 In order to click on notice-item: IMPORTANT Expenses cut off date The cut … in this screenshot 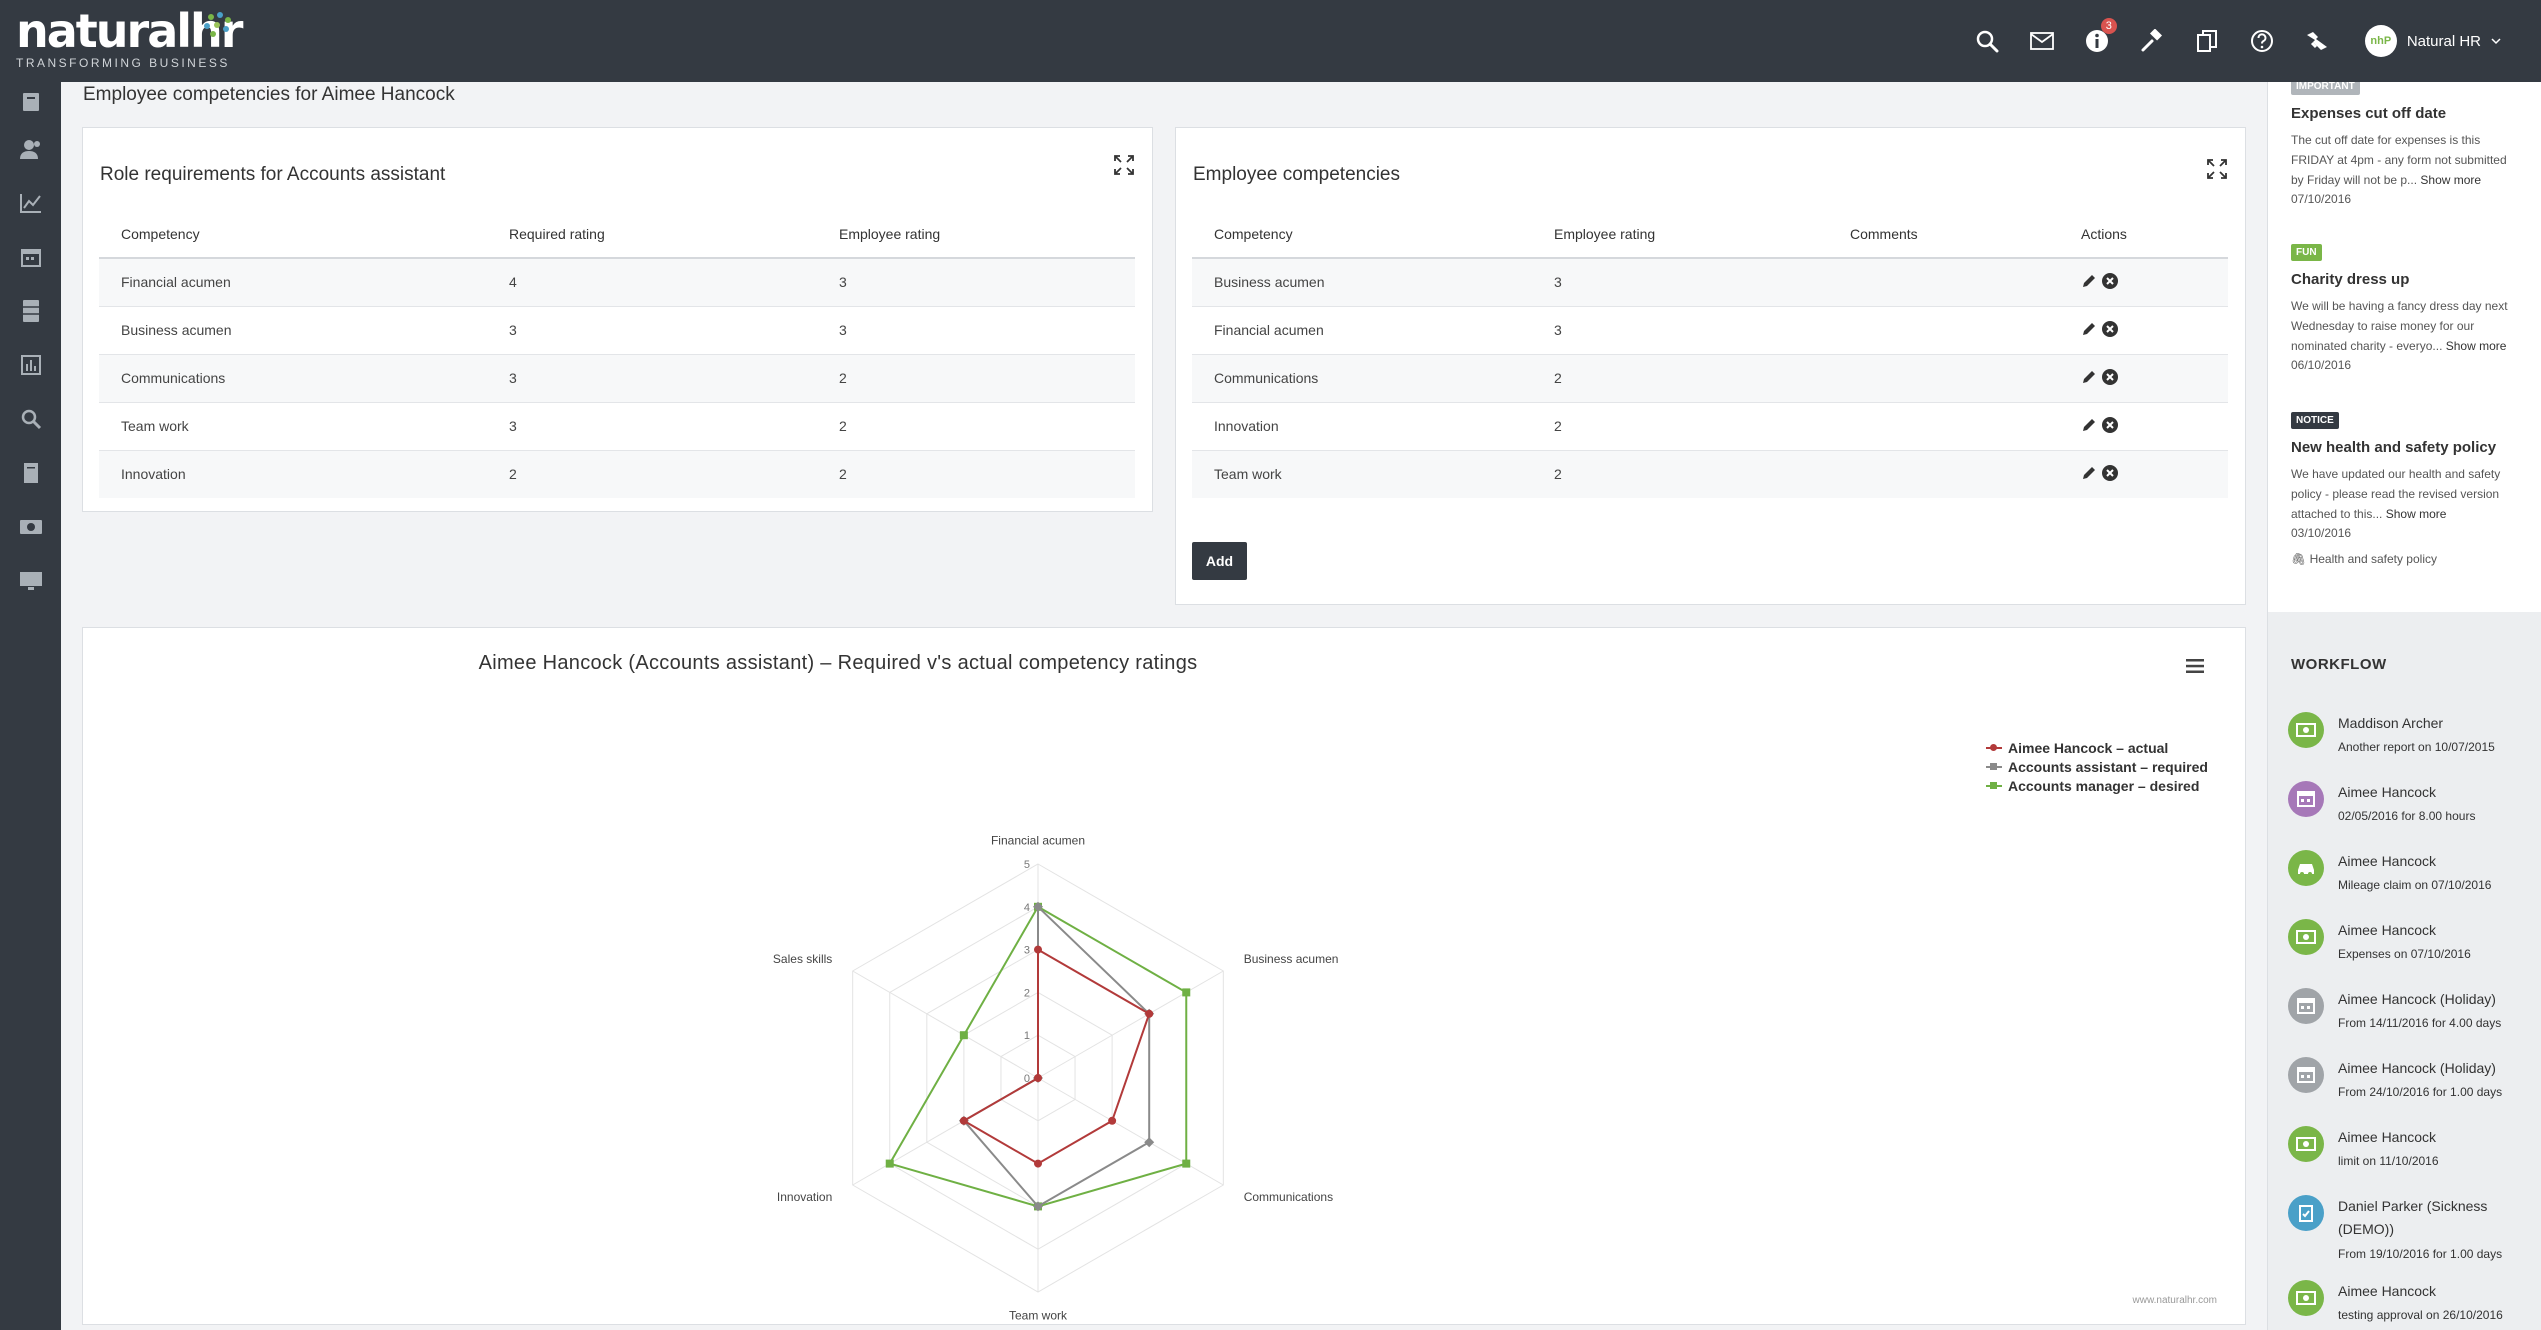, I will do `click(2406, 141)`.